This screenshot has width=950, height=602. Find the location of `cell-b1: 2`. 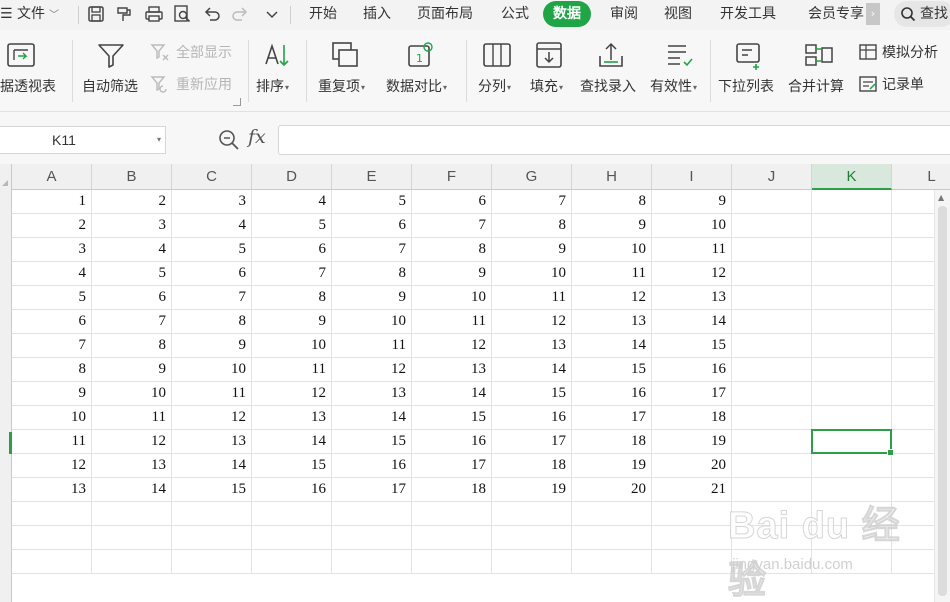

cell-b1: 2 is located at coordinates (132, 202).